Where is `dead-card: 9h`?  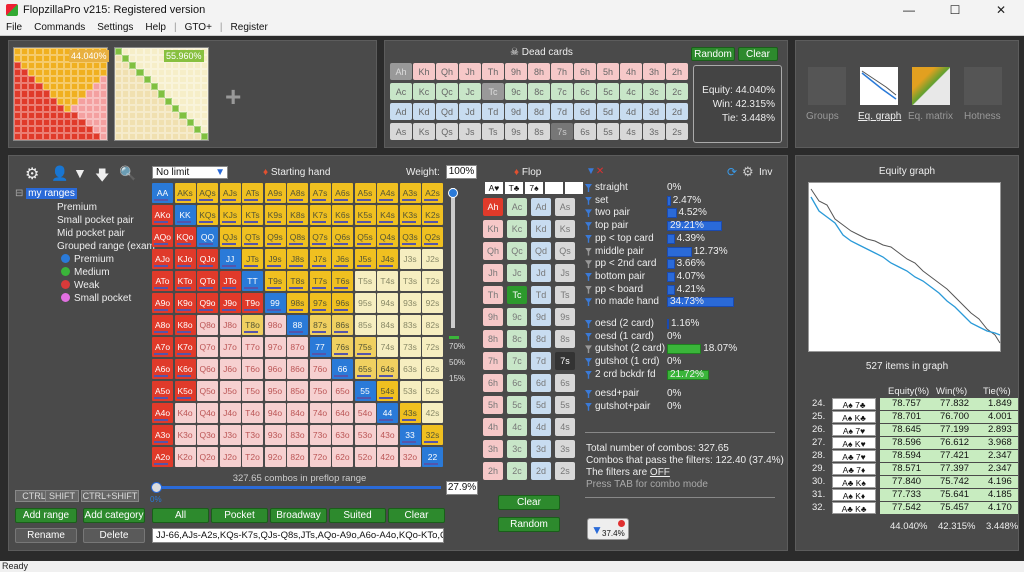
dead-card: 9h is located at coordinates (516, 71).